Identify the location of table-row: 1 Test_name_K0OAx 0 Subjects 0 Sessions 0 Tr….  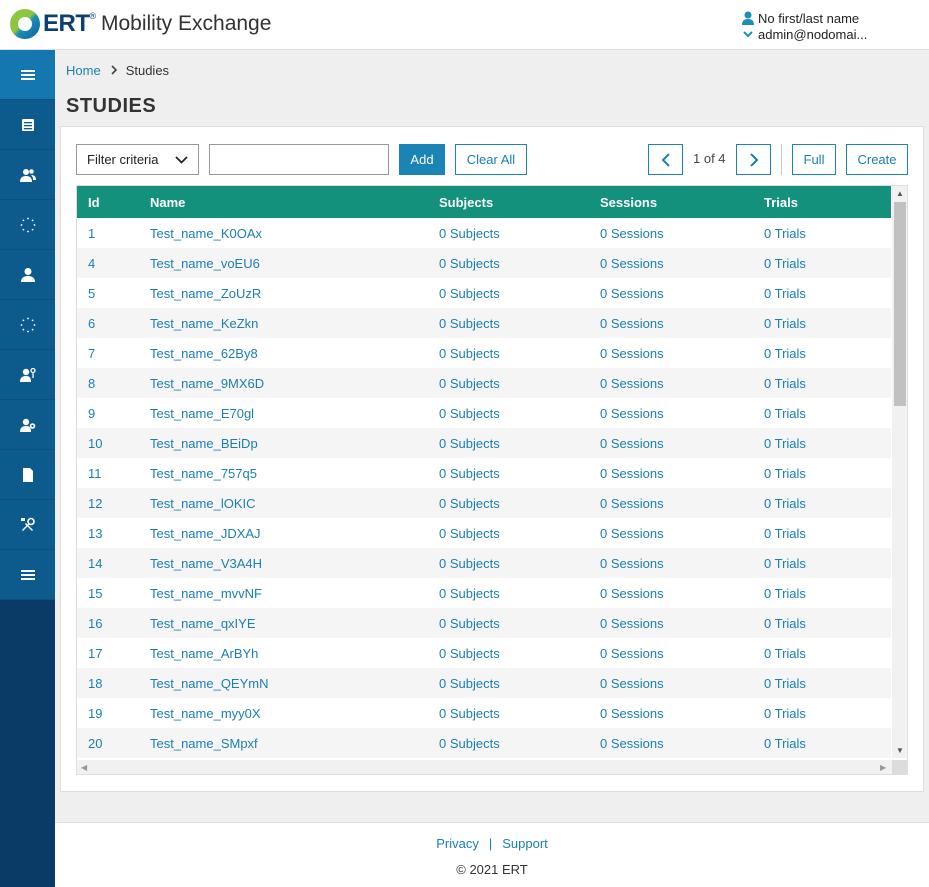
(484, 233).